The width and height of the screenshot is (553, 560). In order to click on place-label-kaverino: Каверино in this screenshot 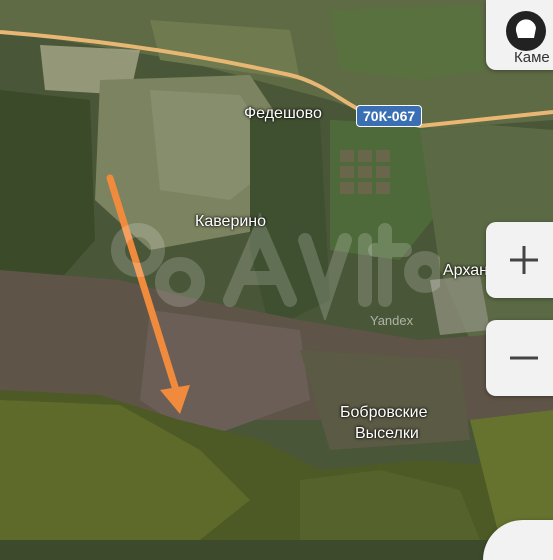, I will do `click(231, 221)`.